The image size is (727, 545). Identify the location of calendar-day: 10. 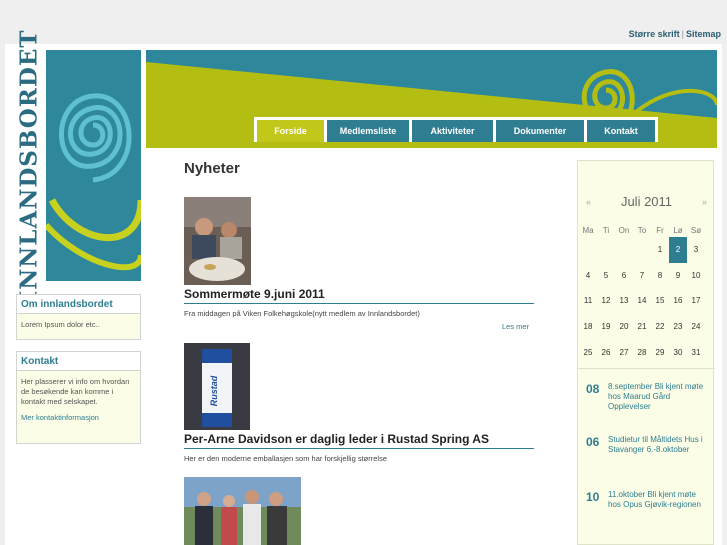
(696, 276).